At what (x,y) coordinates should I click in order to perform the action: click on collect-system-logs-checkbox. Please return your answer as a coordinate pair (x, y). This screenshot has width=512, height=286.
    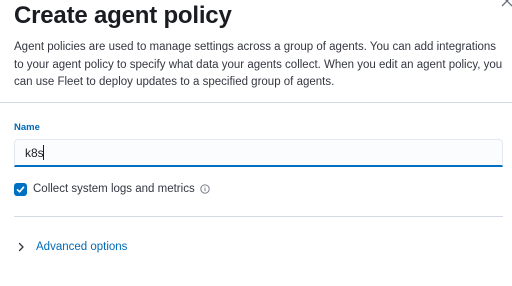
    Looking at the image, I should click on (20, 189).